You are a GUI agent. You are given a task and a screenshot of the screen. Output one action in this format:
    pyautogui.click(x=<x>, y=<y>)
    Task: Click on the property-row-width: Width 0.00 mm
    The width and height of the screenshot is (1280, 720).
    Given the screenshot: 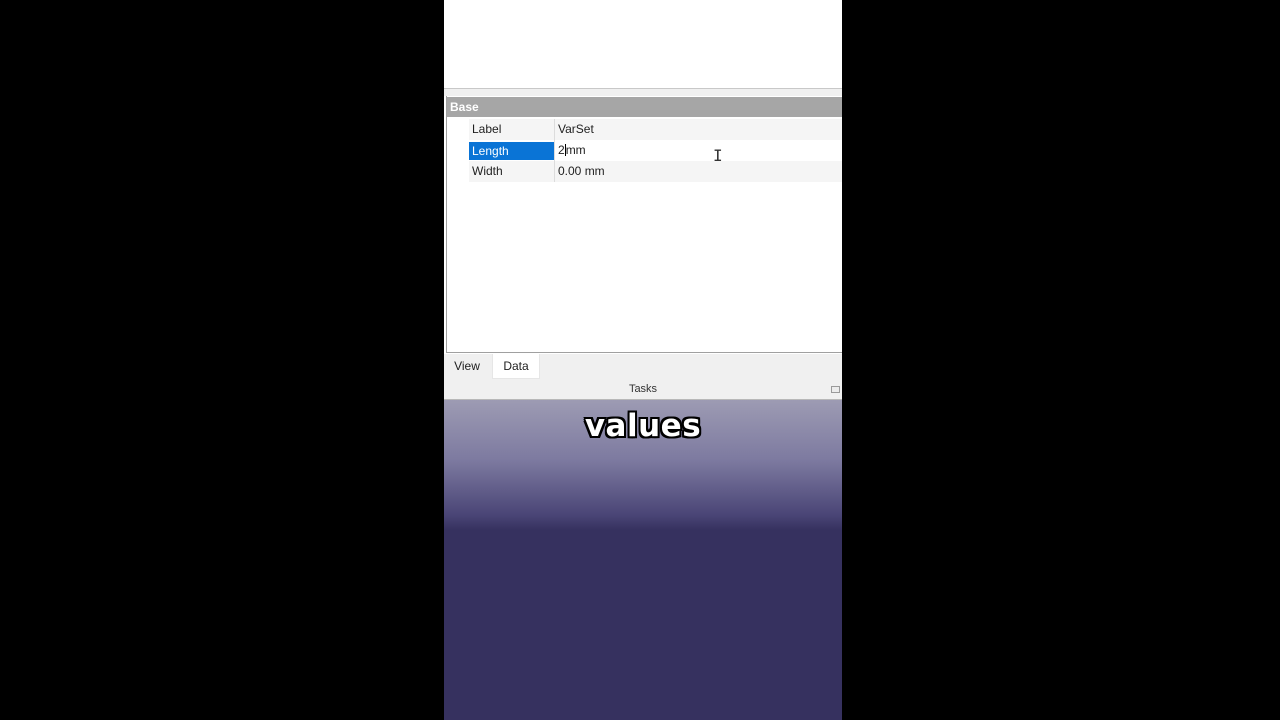 What is the action you would take?
    pyautogui.click(x=655, y=171)
    